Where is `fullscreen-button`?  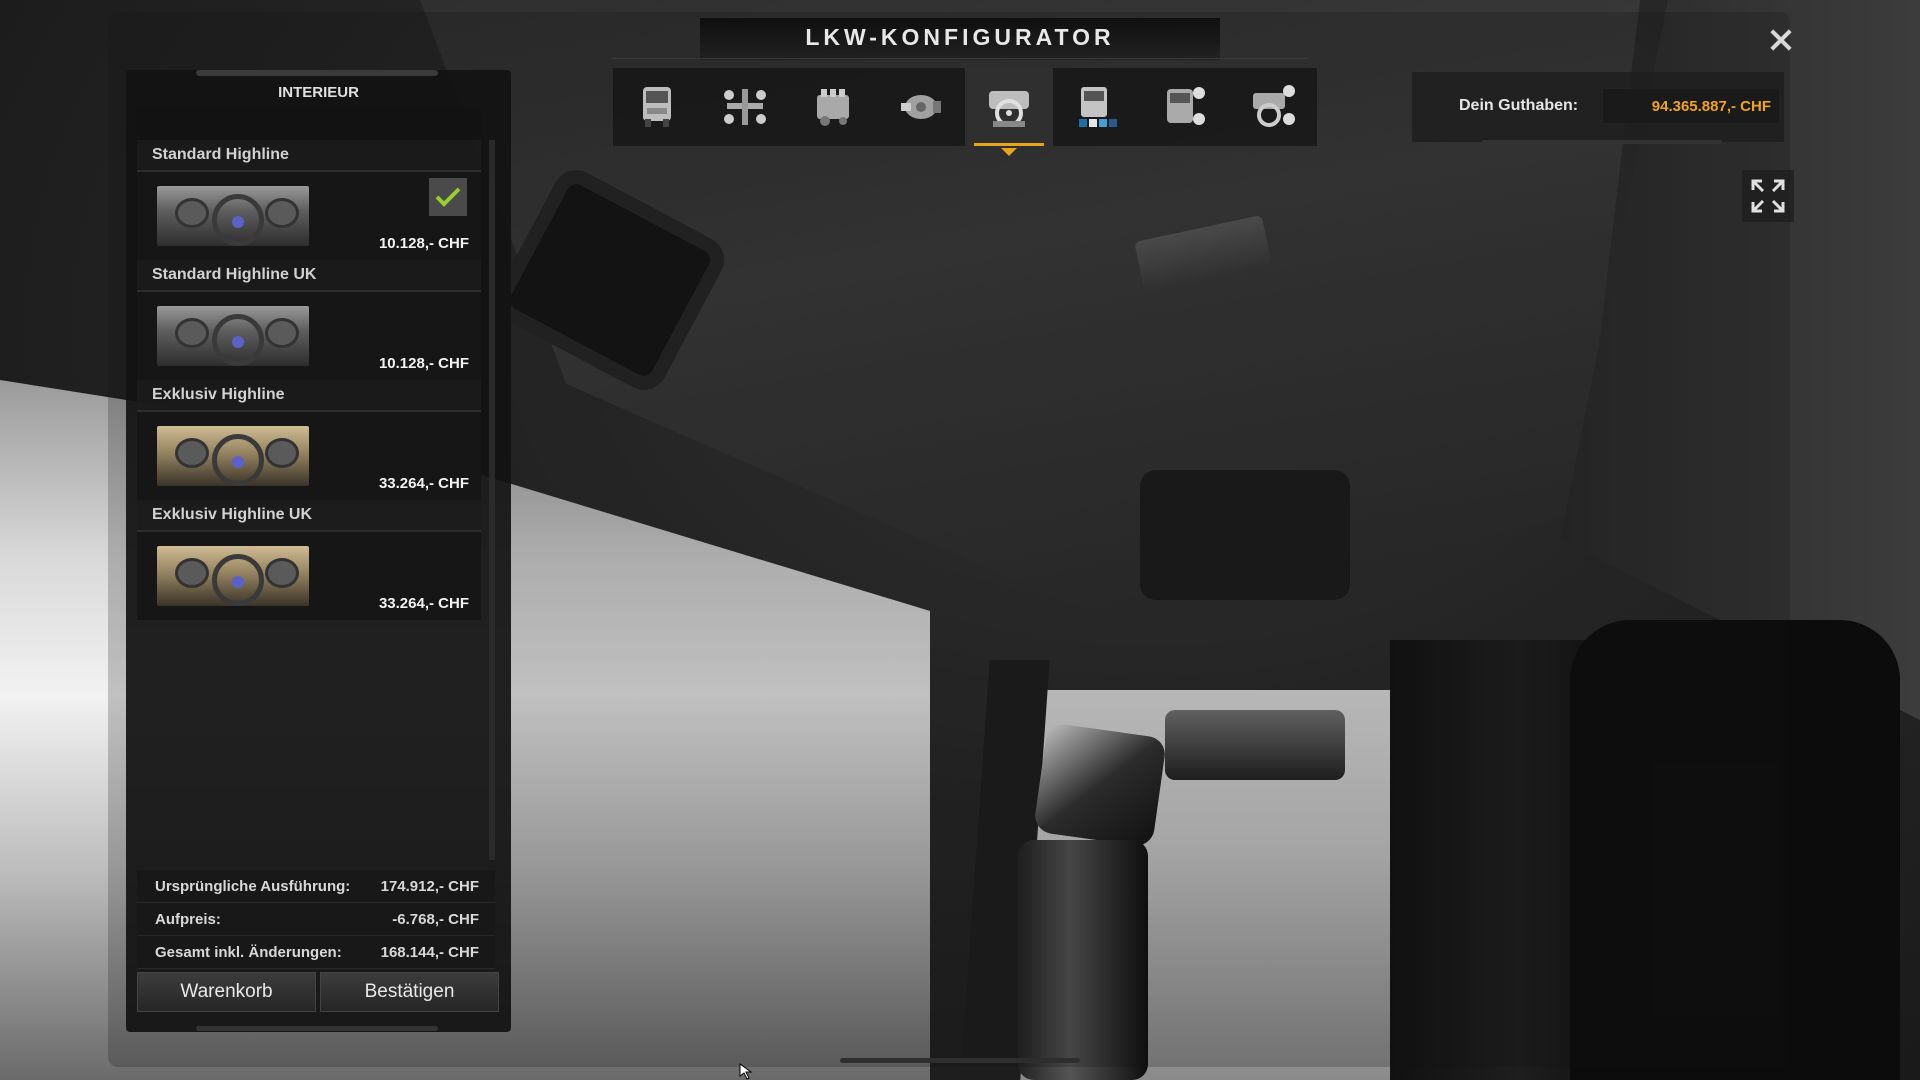 fullscreen-button is located at coordinates (1768, 196).